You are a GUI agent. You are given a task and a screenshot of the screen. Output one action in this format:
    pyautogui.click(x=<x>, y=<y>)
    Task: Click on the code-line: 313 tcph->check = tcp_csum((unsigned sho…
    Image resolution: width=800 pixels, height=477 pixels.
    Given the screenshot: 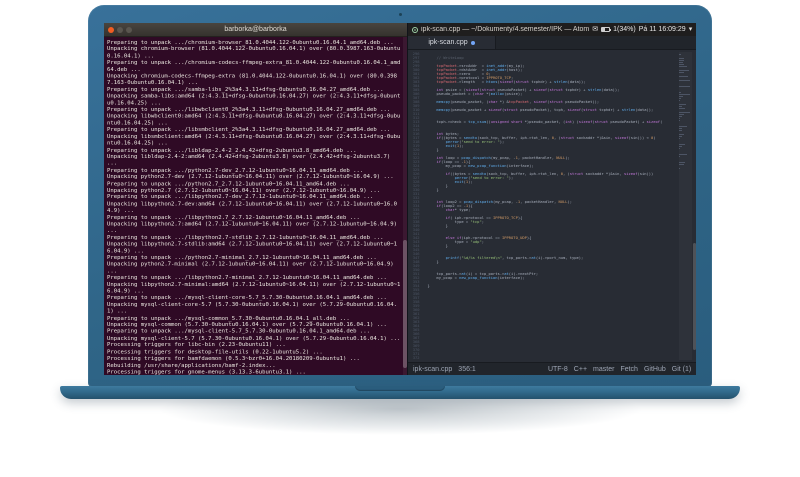 What is the action you would take?
    pyautogui.click(x=548, y=122)
    